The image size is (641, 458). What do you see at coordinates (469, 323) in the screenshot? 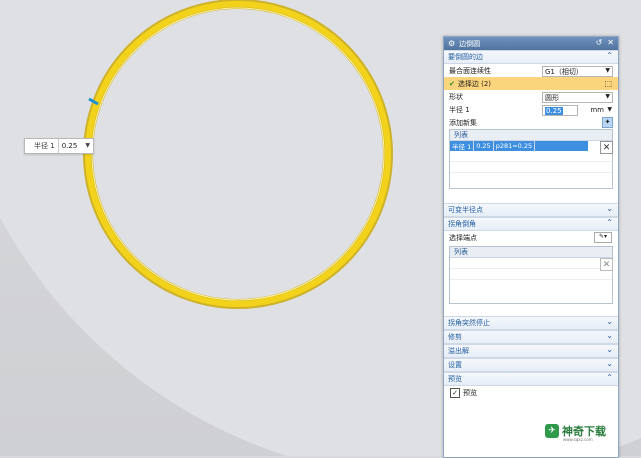
I see `section-corner-stop-label: 拐角突然停止` at bounding box center [469, 323].